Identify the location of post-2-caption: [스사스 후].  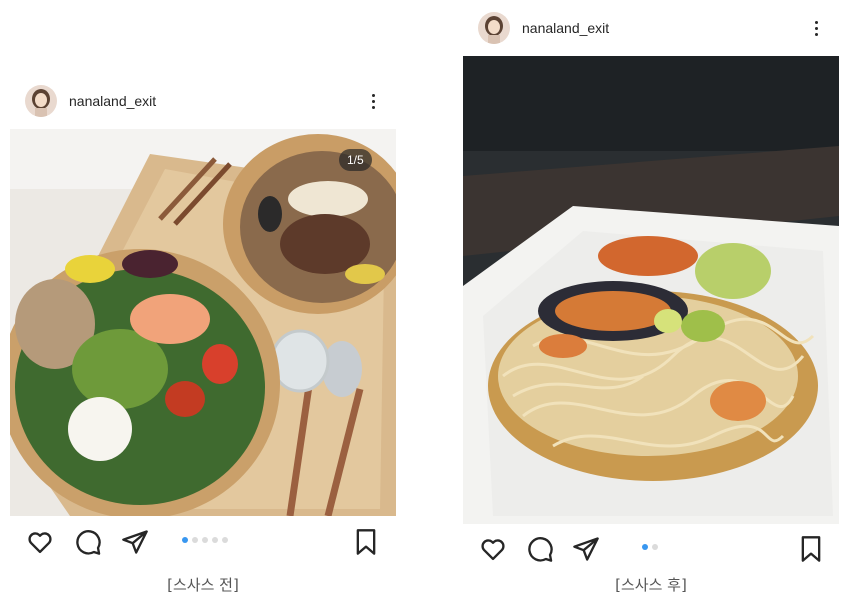
(651, 585).